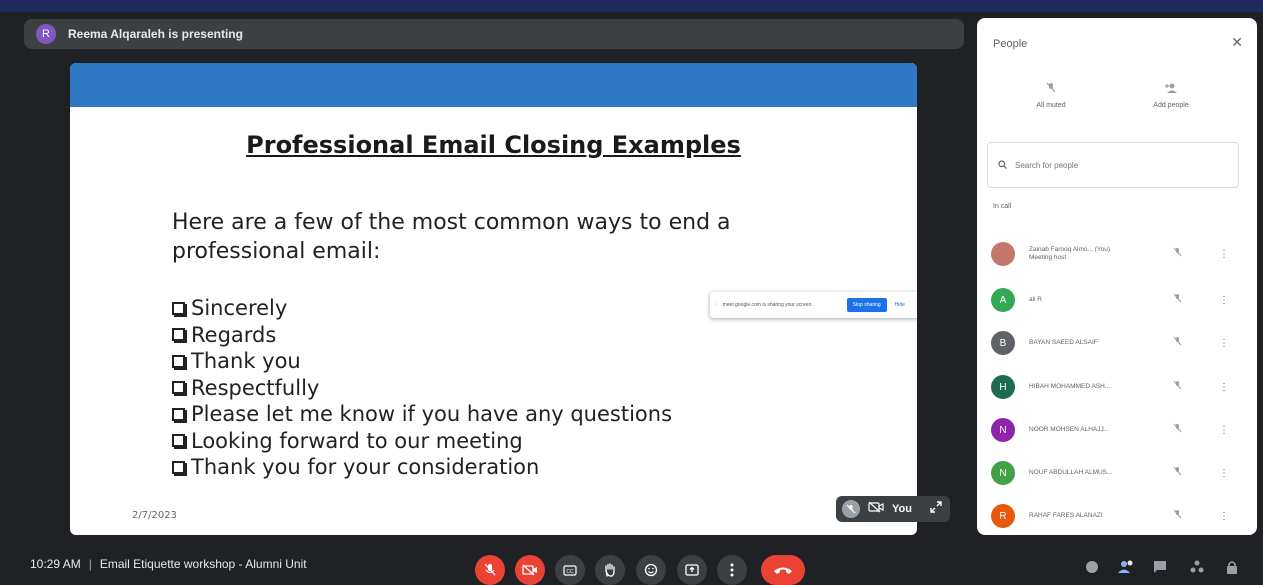 Image resolution: width=1263 pixels, height=585 pixels. I want to click on present-button, so click(692, 570).